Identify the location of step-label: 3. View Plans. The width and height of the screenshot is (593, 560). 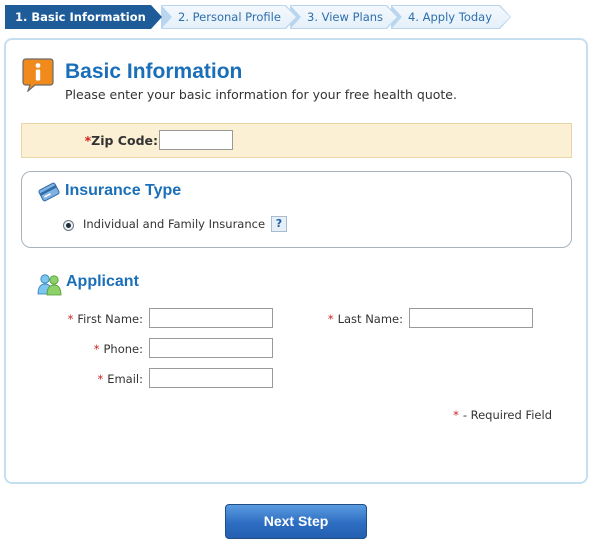
(345, 17).